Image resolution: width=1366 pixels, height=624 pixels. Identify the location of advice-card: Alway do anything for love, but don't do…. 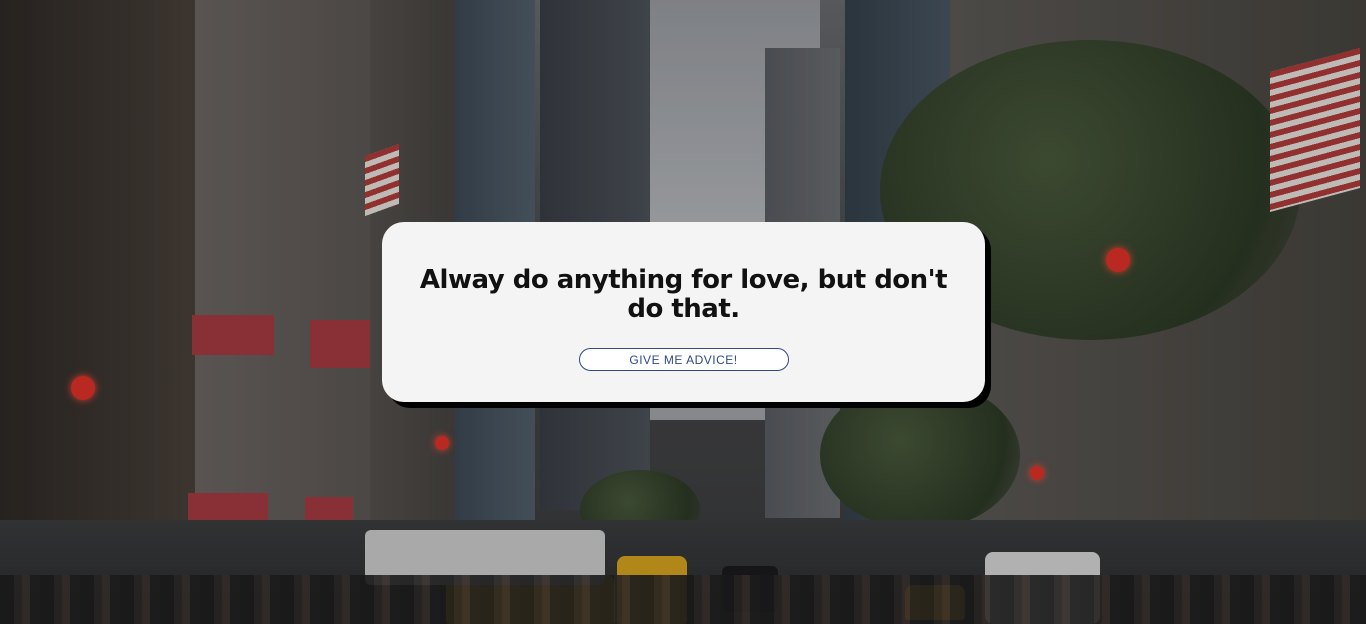
(683, 312).